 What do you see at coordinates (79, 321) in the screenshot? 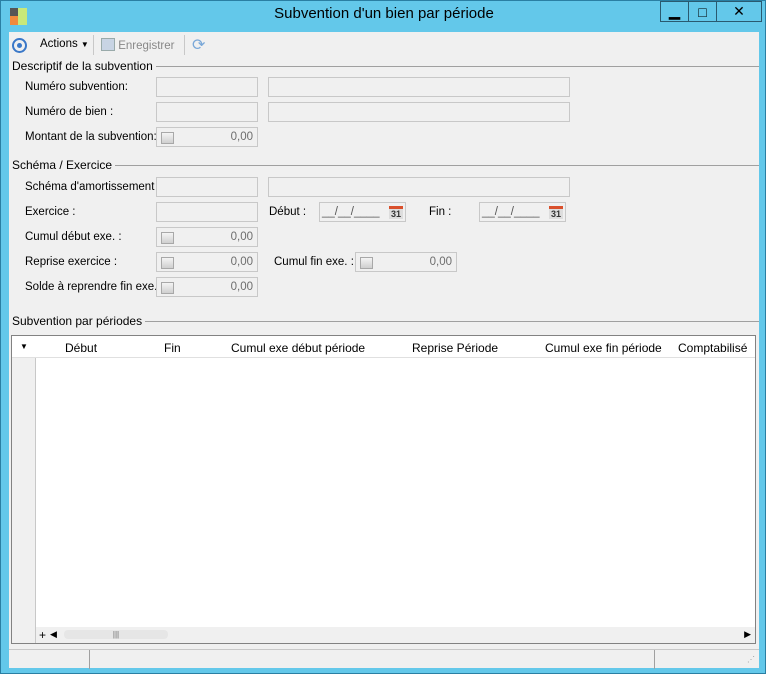
I see `section-grid: Subvention par périodes` at bounding box center [79, 321].